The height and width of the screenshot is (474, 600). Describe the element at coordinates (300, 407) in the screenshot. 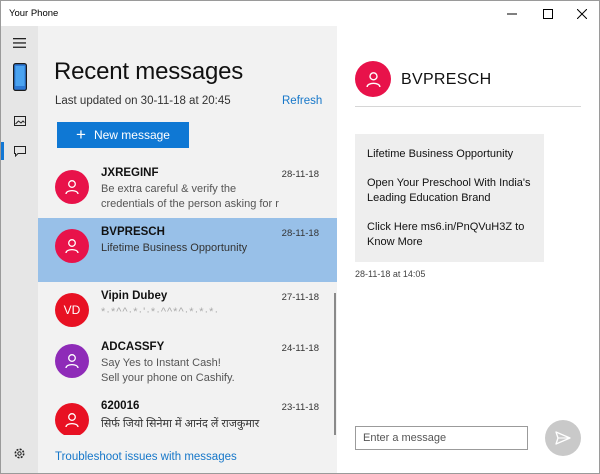

I see `conversation-date: 23-11-18` at that location.